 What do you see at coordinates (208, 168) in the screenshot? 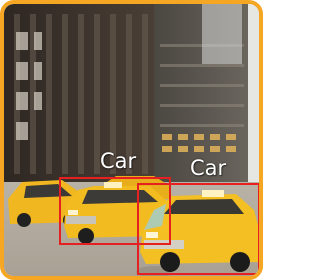
I see `detection-label-car-2: Car` at bounding box center [208, 168].